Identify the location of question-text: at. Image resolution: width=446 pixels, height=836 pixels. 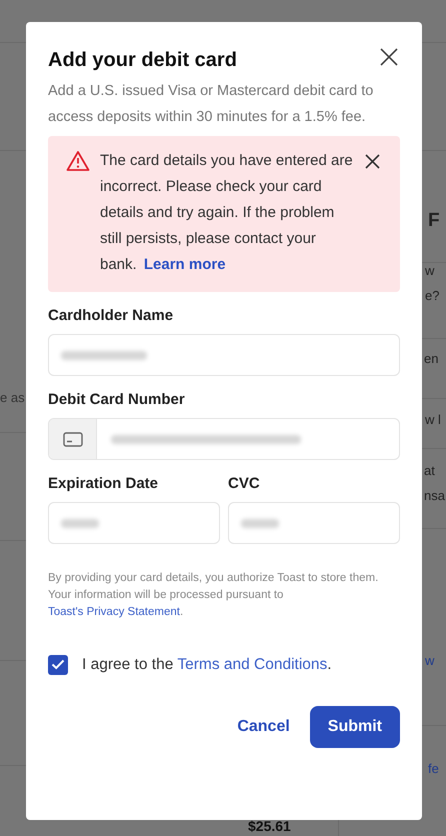
(429, 470).